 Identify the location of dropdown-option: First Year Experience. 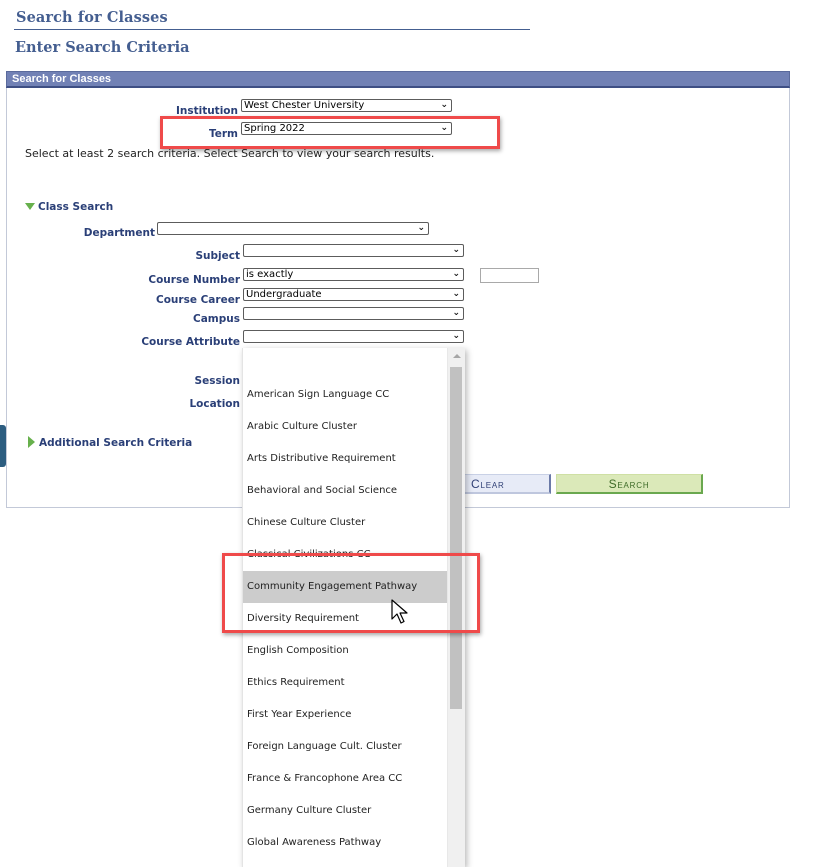
(345, 715).